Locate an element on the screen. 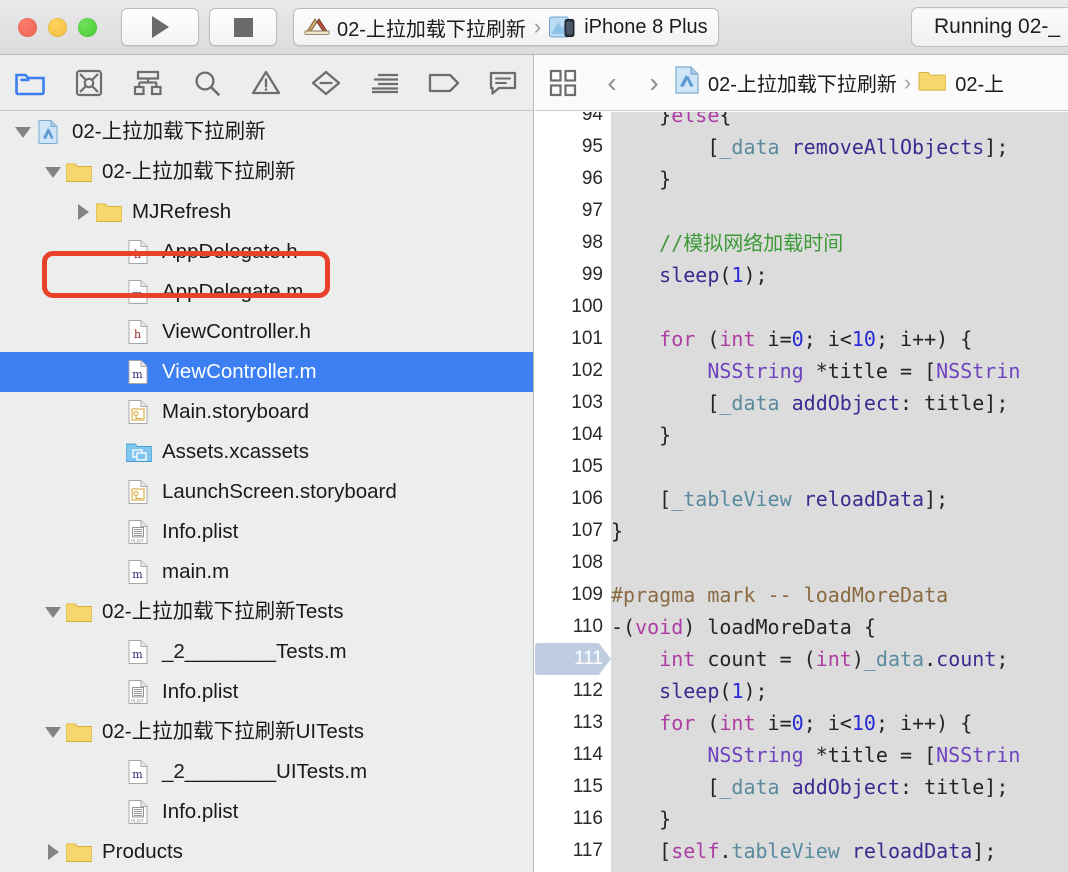 The height and width of the screenshot is (872, 1068). sidebar-item-test-navigator is located at coordinates (325, 83).